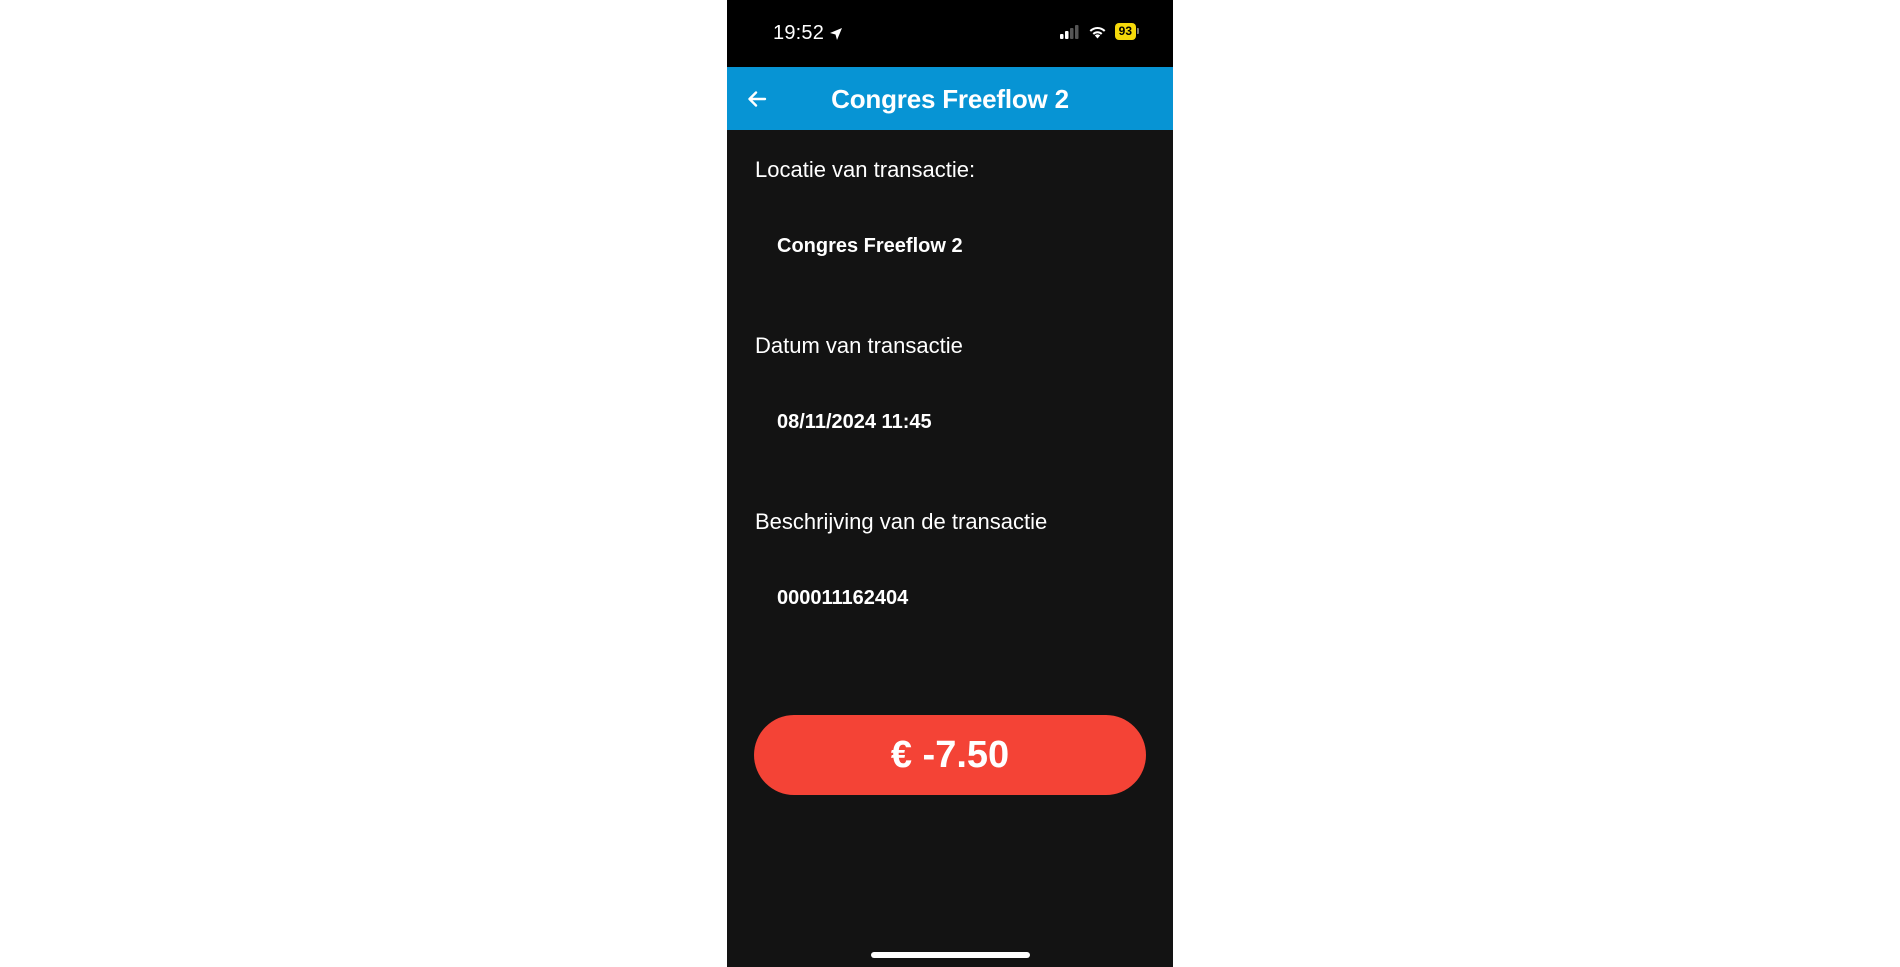 The height and width of the screenshot is (967, 1900). What do you see at coordinates (799, 33) in the screenshot?
I see `status-time: 19:52` at bounding box center [799, 33].